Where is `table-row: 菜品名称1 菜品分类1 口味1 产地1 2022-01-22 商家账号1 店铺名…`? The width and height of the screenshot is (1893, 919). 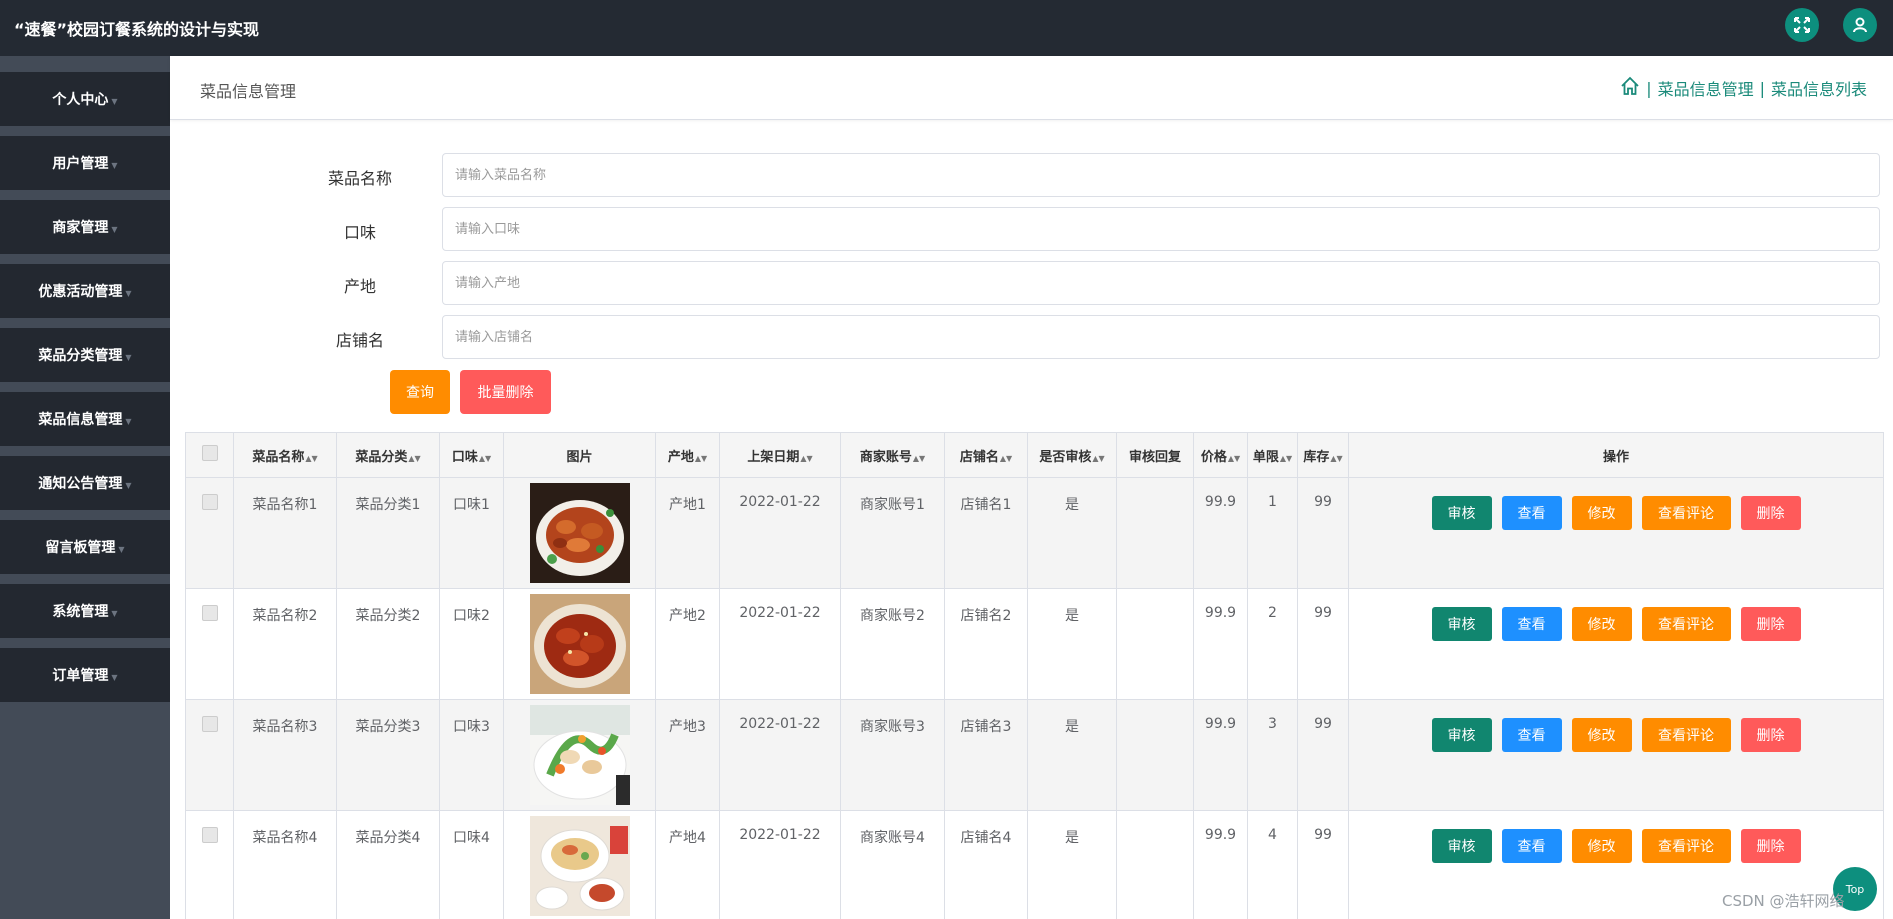 table-row: 菜品名称1 菜品分类1 口味1 产地1 2022-01-22 商家账号1 店铺名… is located at coordinates (1034, 533).